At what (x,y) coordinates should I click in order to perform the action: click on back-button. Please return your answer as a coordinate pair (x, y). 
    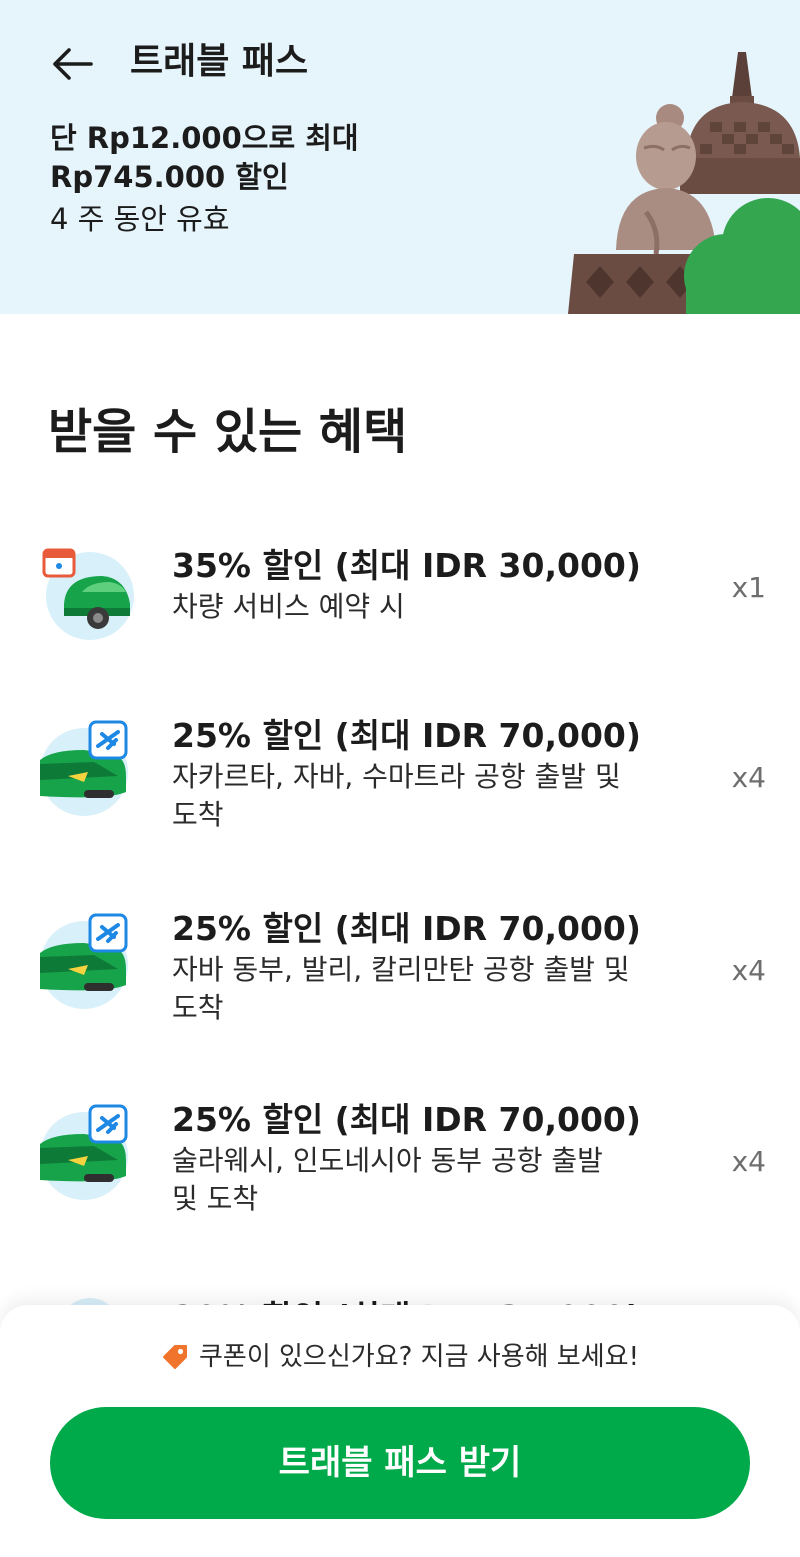
    Looking at the image, I should click on (72, 64).